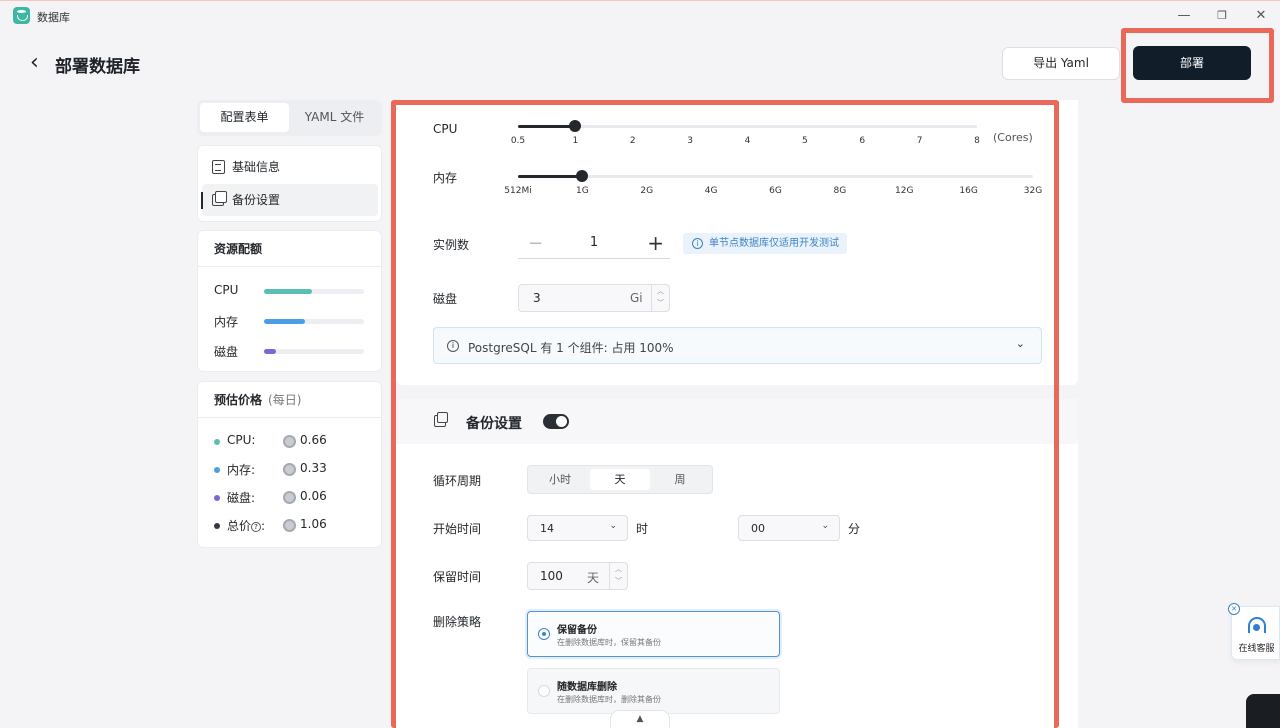  What do you see at coordinates (313, 440) in the screenshot?
I see `price-value: 0.66` at bounding box center [313, 440].